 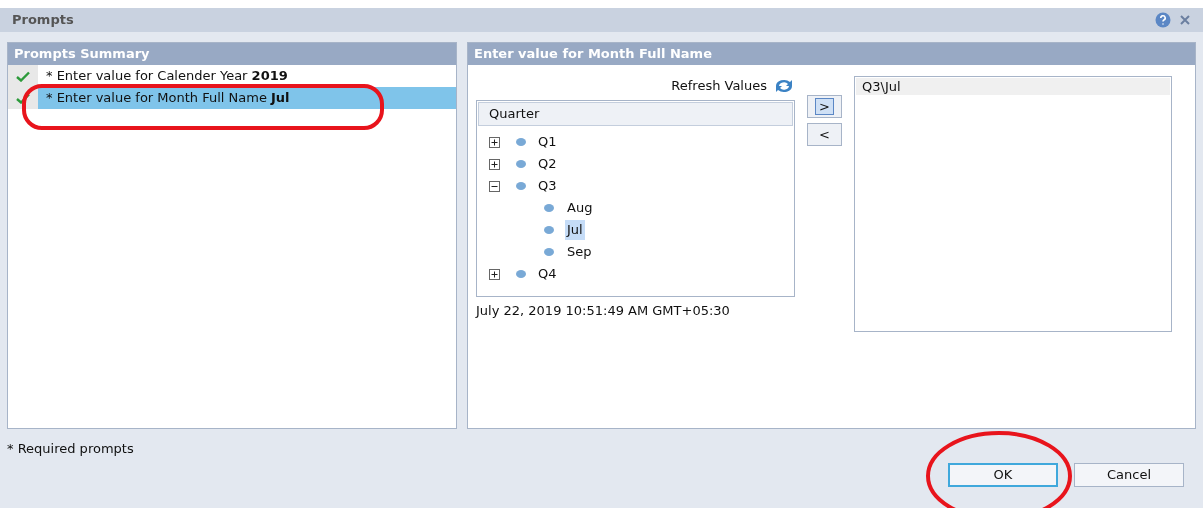 I want to click on tree-item: Q2, so click(x=547, y=164).